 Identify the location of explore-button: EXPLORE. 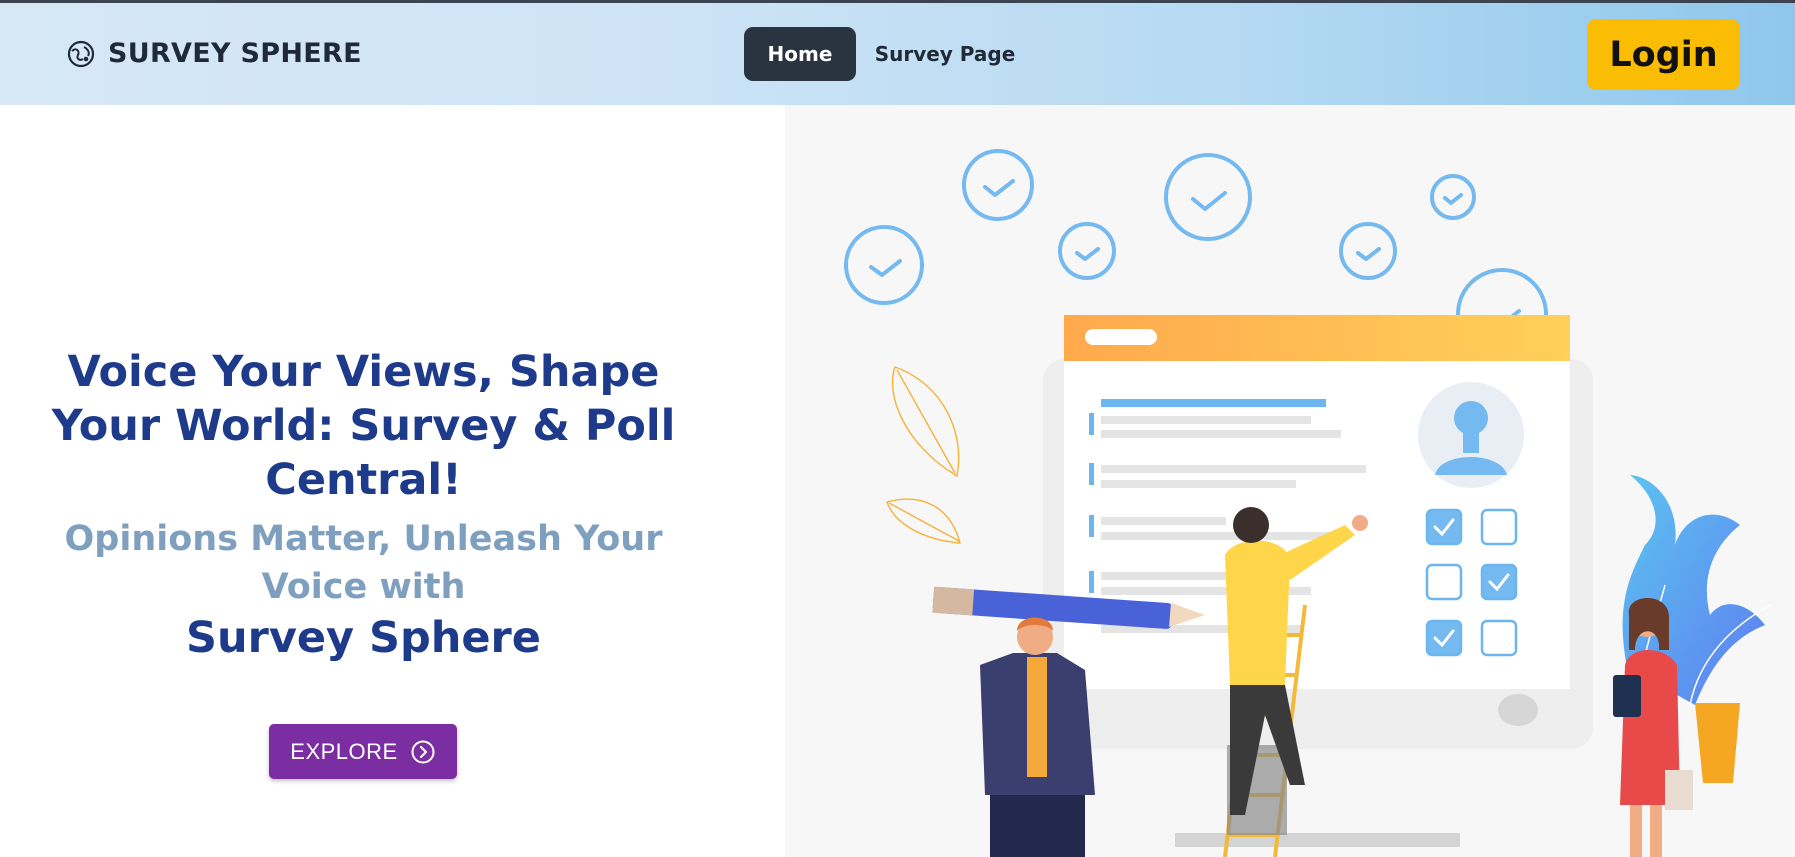
(363, 751).